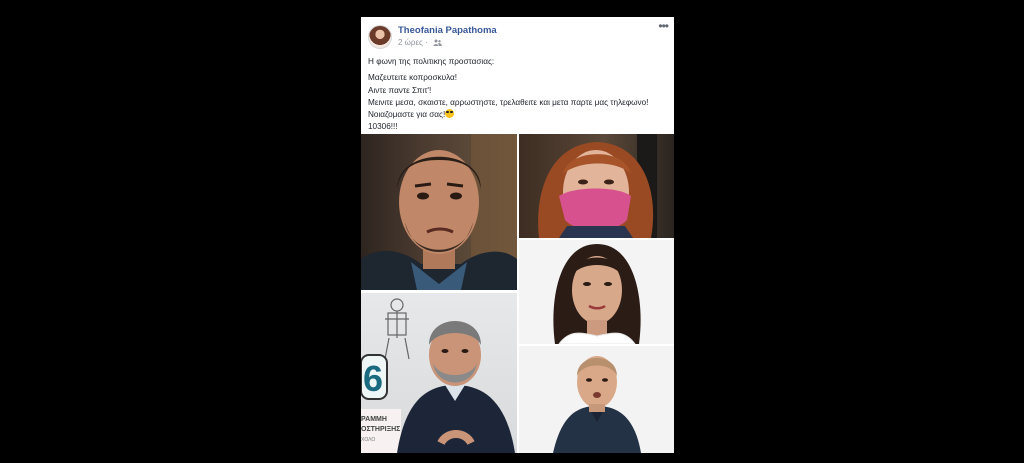 This screenshot has height=463, width=1024. I want to click on post-line: Μαζευτειτε κοπροσκυλα!, so click(413, 78).